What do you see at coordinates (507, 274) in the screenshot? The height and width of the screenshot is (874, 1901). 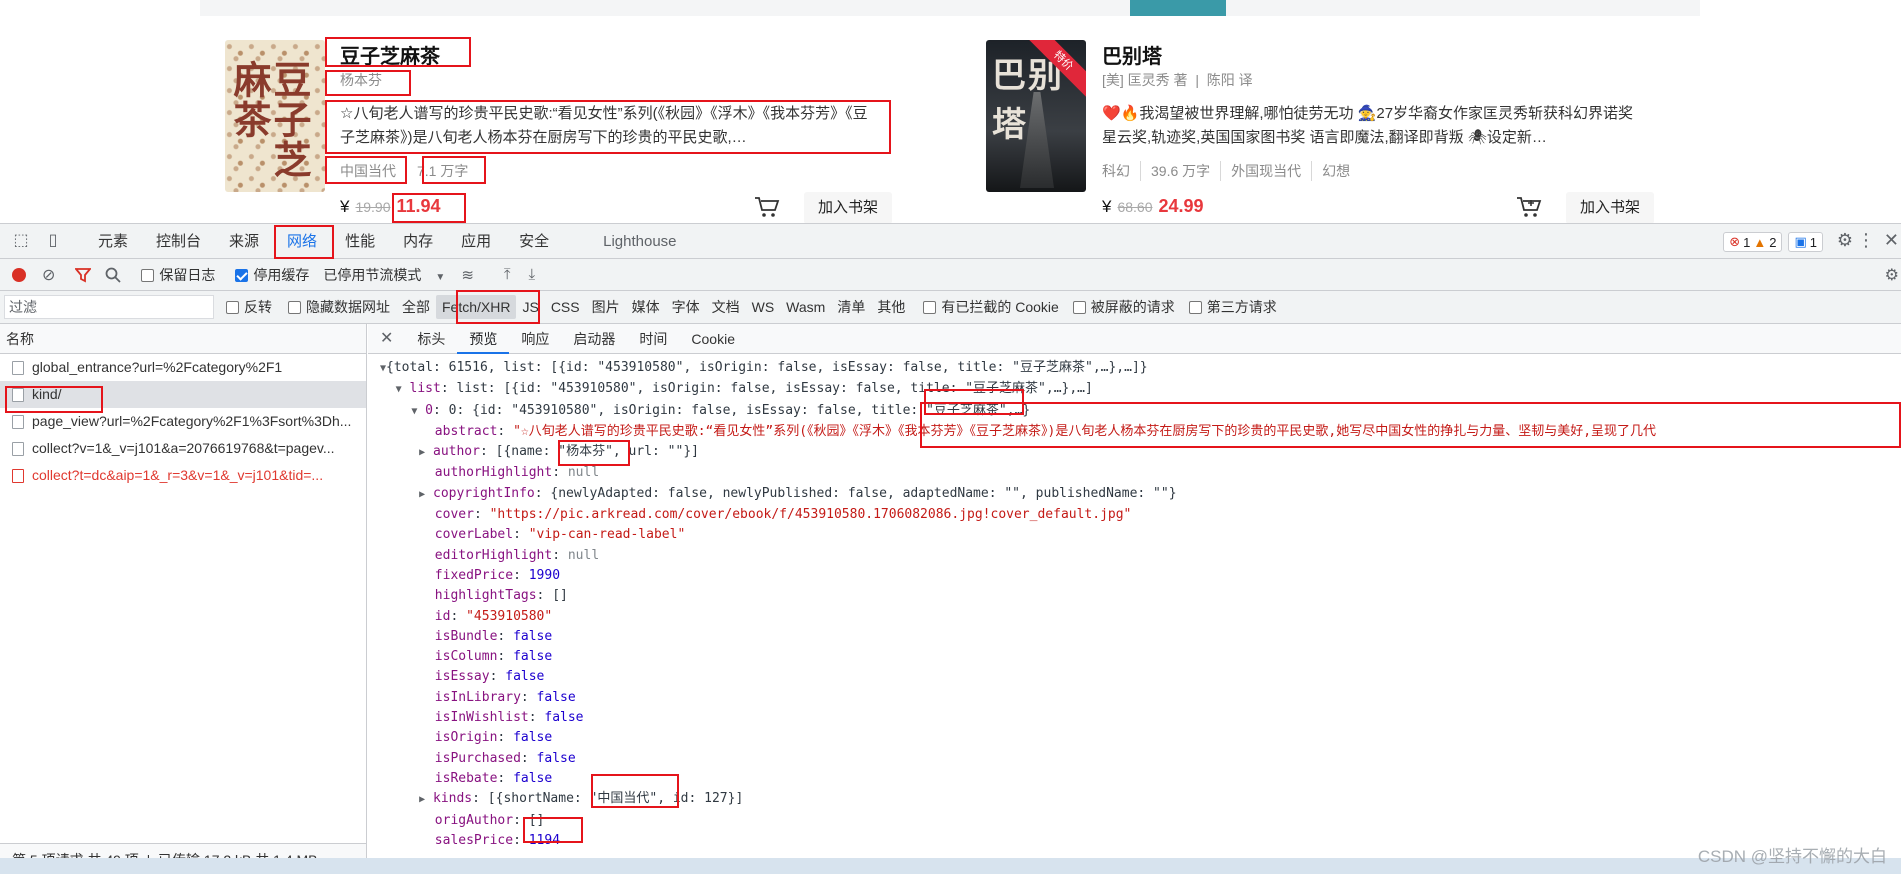 I see `import-har-icon: ⤒` at bounding box center [507, 274].